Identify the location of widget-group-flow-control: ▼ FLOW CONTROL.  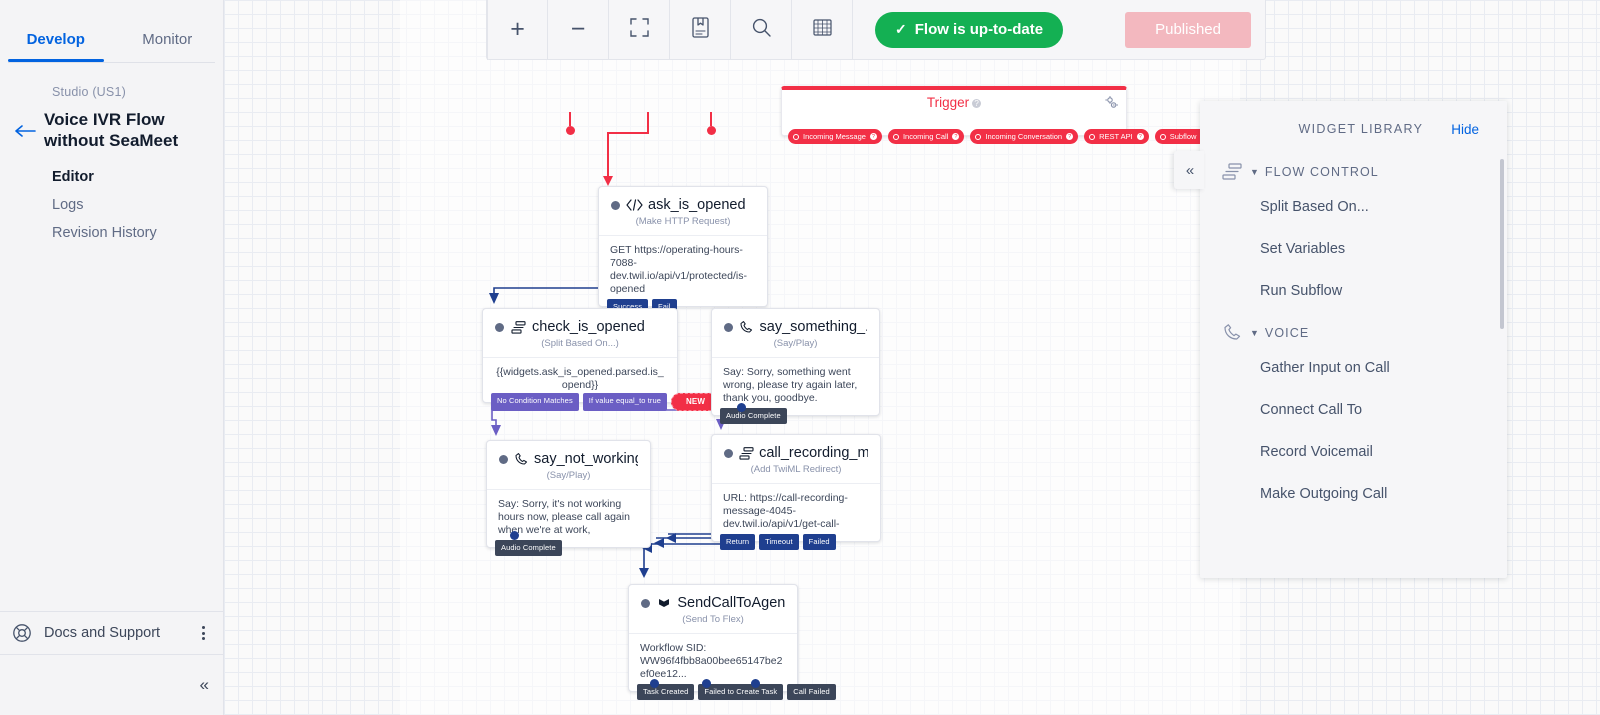
(1353, 171).